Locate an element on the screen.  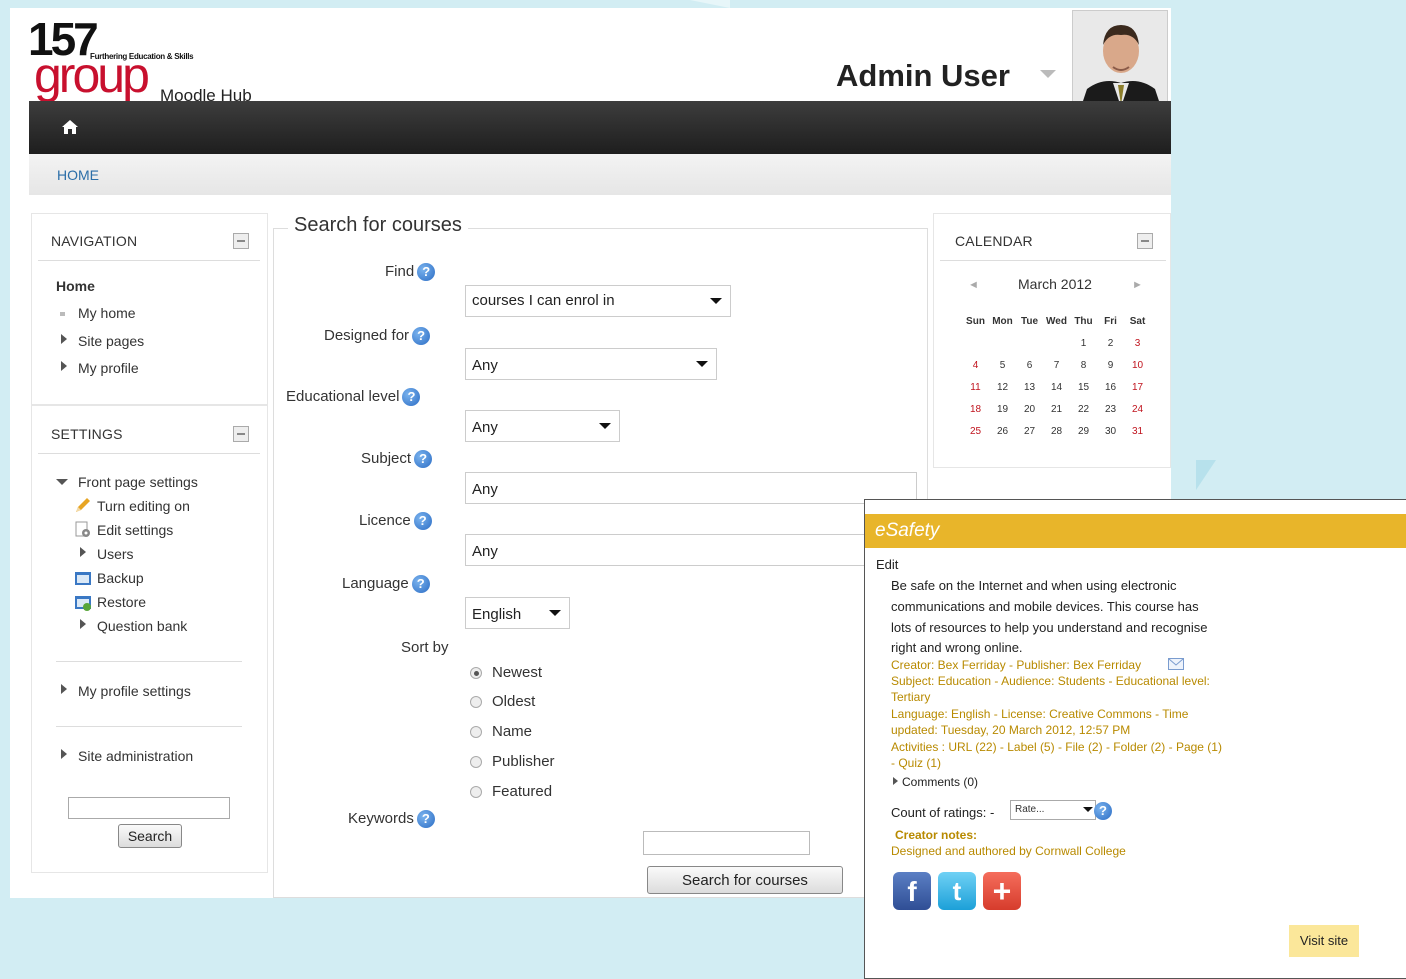
divider is located at coordinates (149, 453).